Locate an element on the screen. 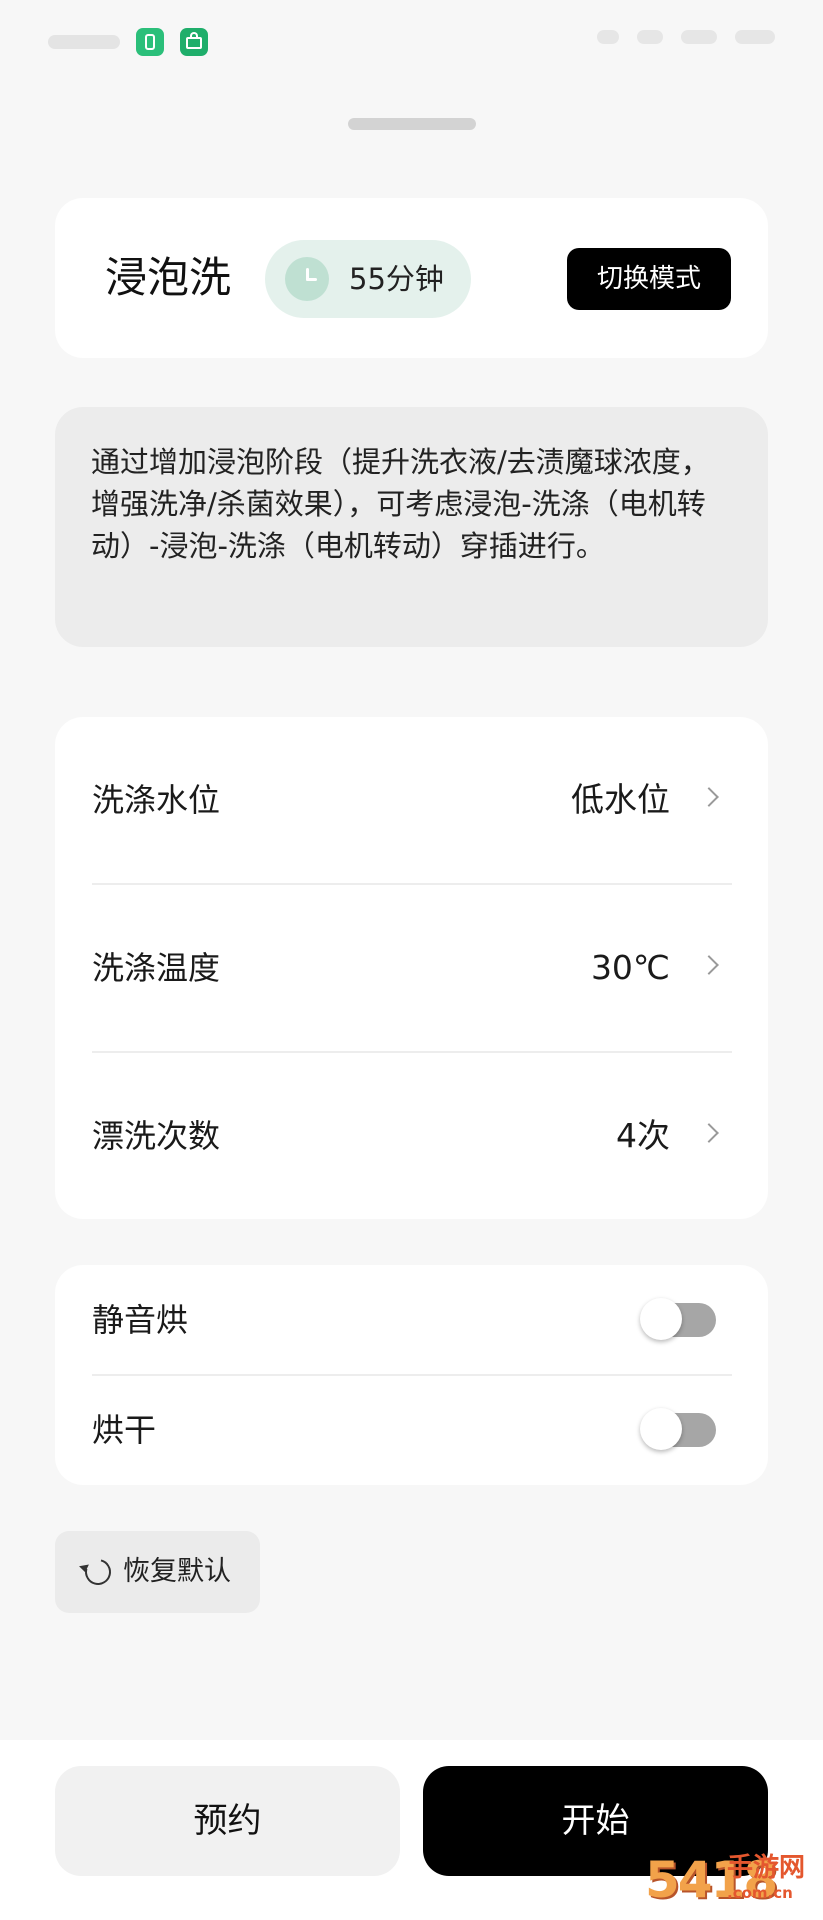 The height and width of the screenshot is (1920, 823). setting-label: 漂洗次数 is located at coordinates (156, 1136).